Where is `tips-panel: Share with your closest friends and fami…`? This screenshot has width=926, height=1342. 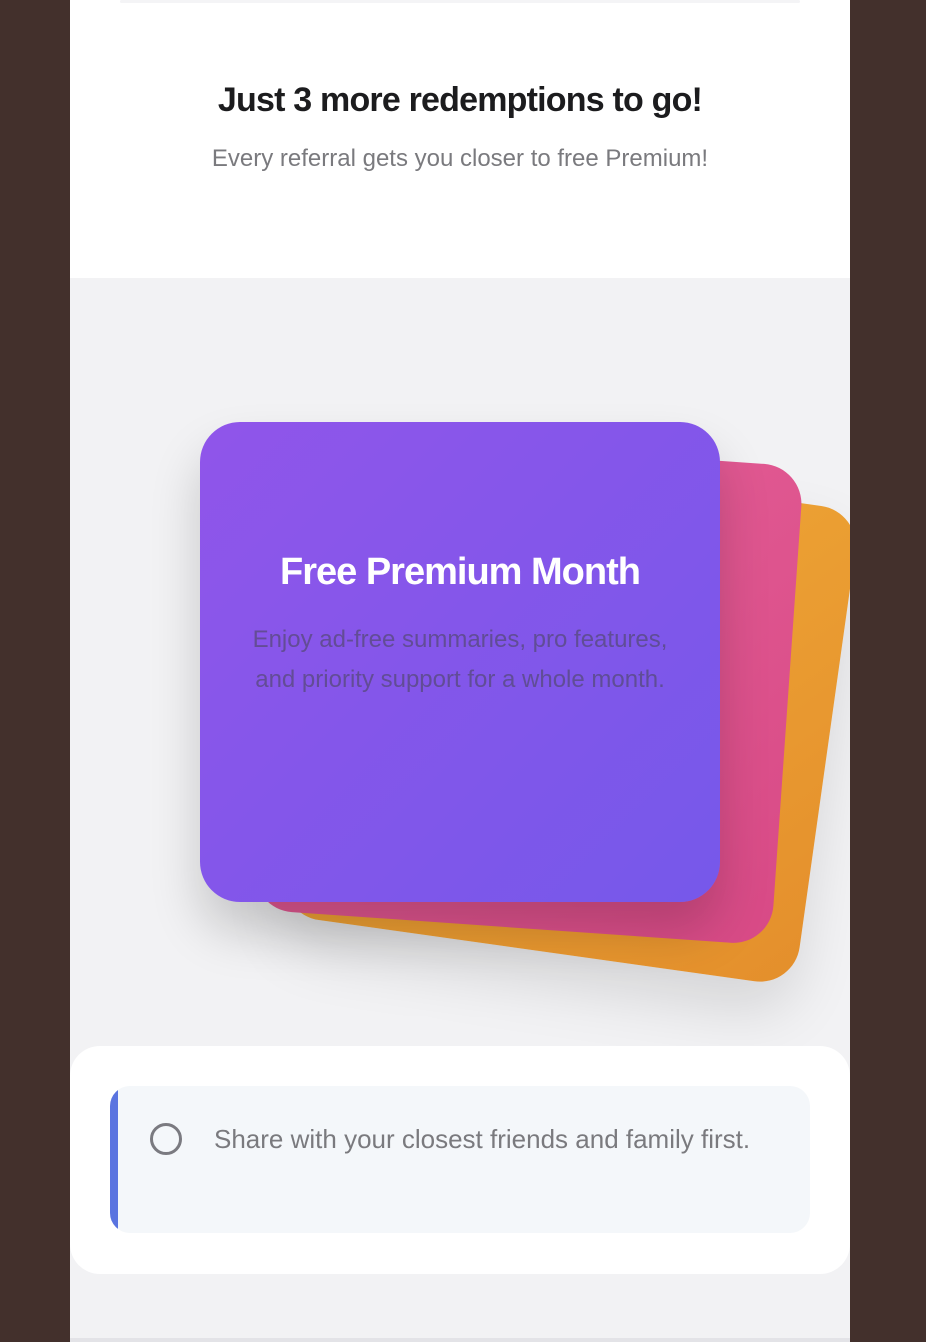
tips-panel: Share with your closest friends and fami… is located at coordinates (460, 1160).